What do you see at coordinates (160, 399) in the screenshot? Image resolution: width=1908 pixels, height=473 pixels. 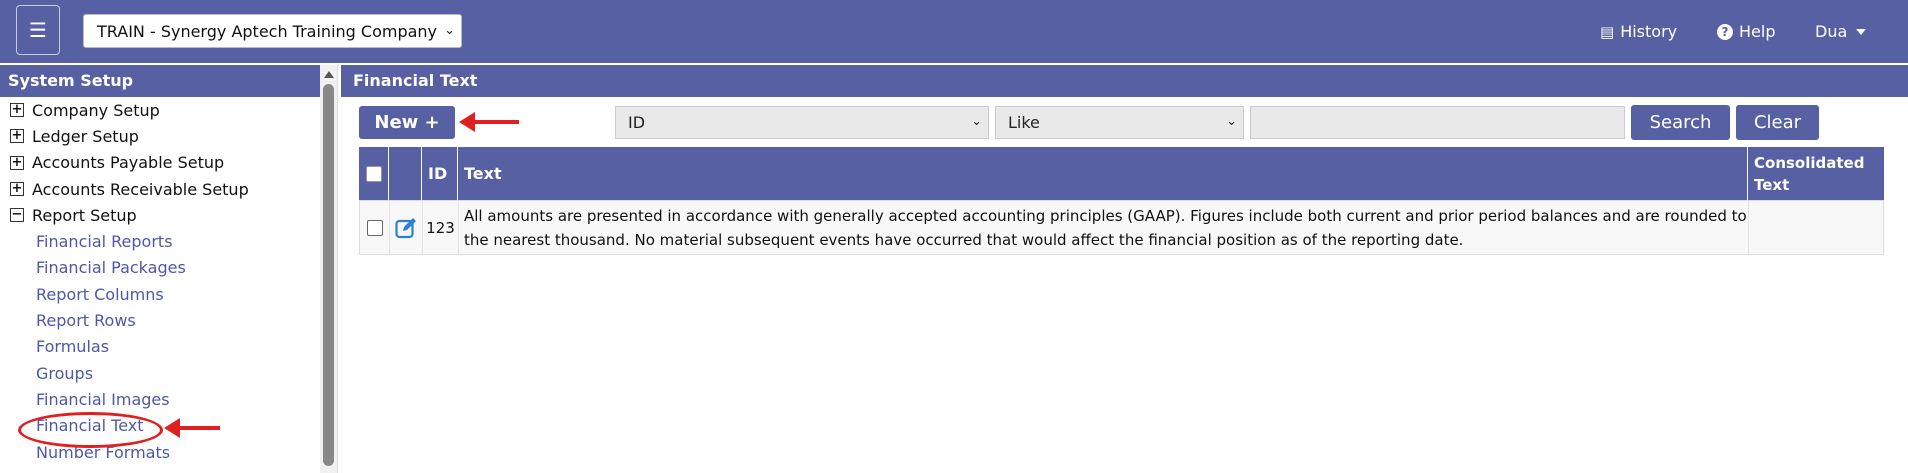 I see `sidebar-item-financial-images: Financial Images` at bounding box center [160, 399].